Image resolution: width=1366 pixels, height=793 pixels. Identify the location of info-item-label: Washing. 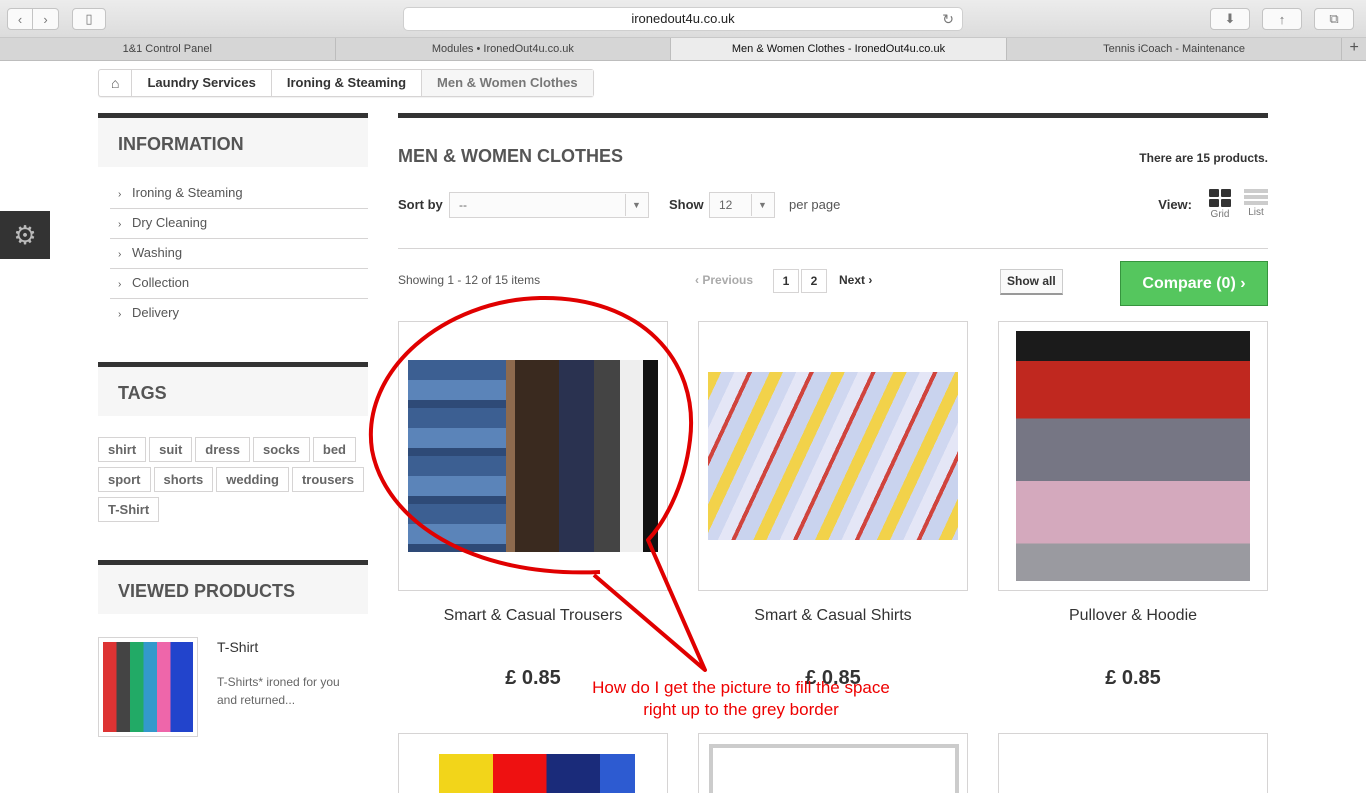
(157, 252).